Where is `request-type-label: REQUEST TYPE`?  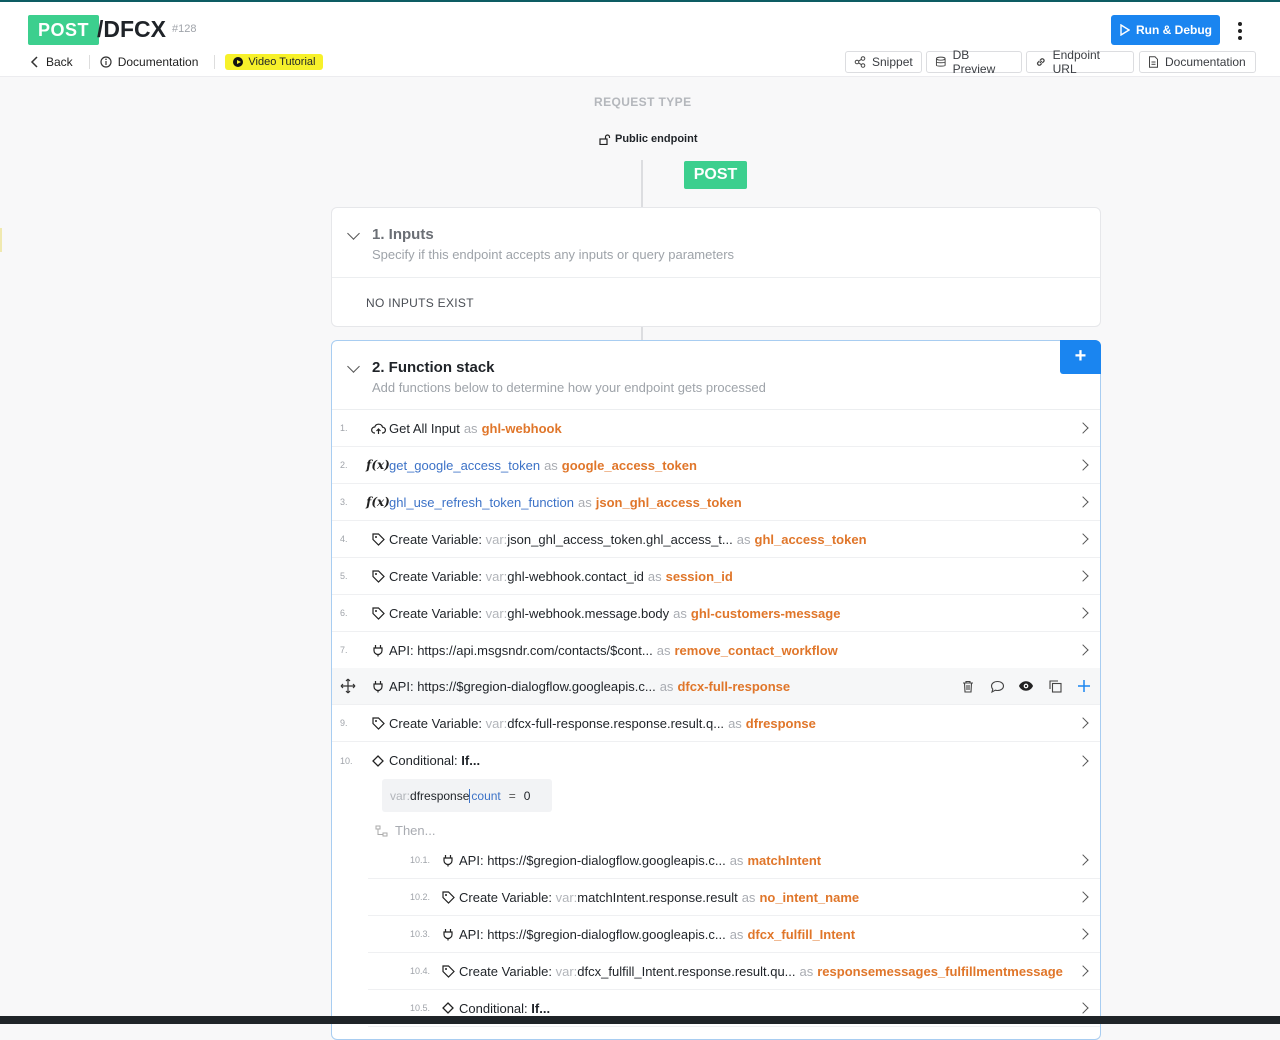 request-type-label: REQUEST TYPE is located at coordinates (643, 102).